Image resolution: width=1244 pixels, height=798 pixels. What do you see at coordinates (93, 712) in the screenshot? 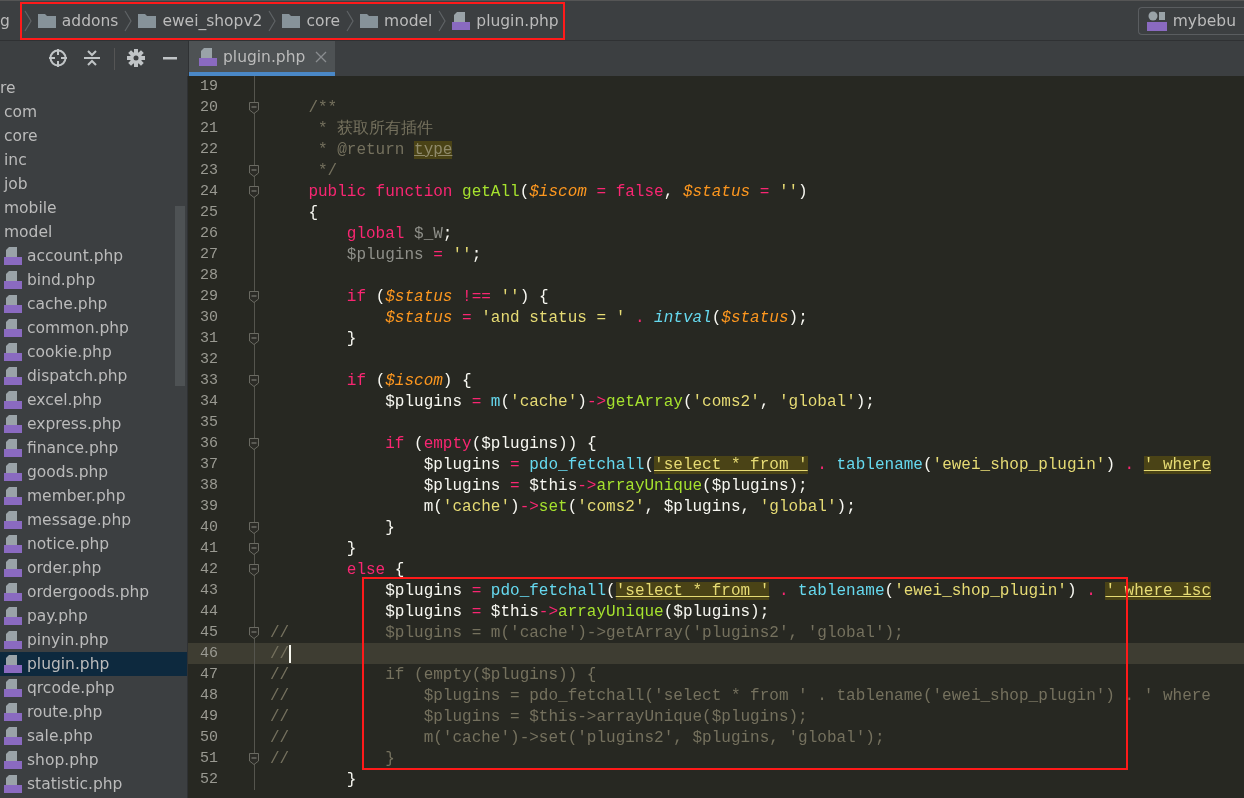
I see `tree-item: route.php` at bounding box center [93, 712].